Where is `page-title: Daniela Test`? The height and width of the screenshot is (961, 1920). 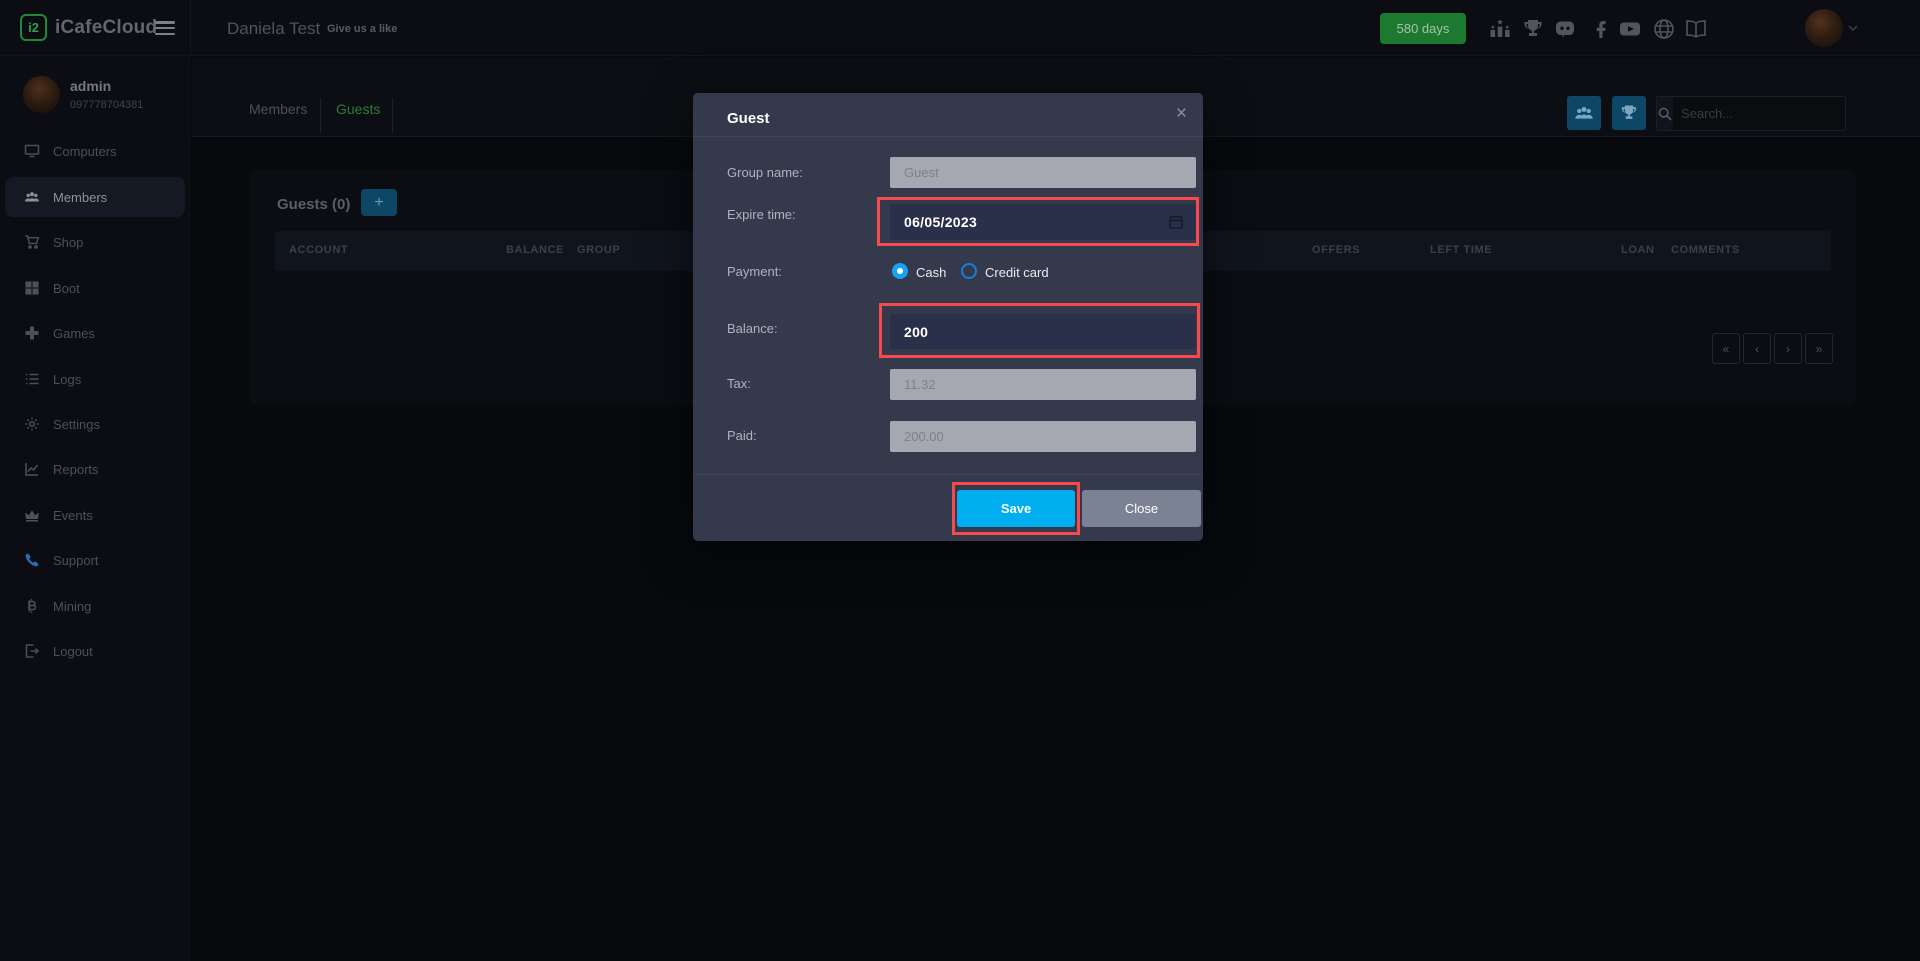
page-title: Daniela Test is located at coordinates (274, 28).